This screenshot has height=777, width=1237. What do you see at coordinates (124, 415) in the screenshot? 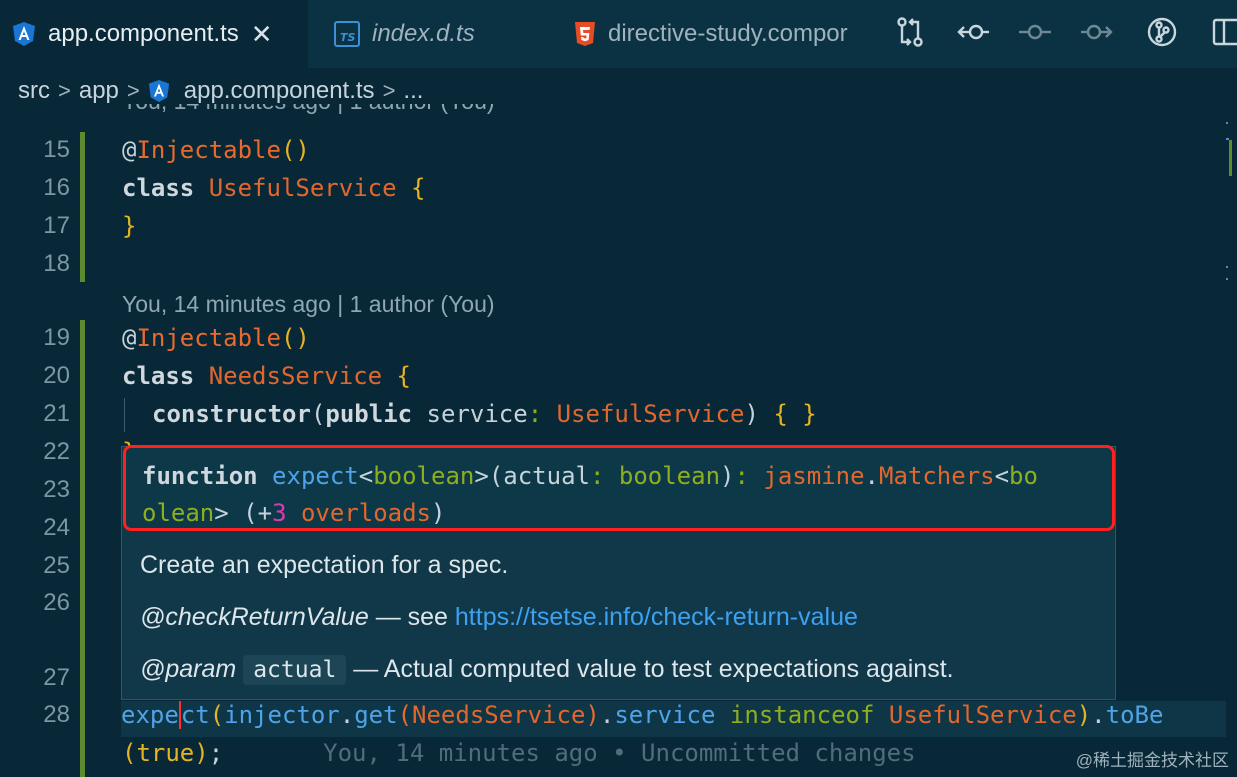
I see `indent-guide` at bounding box center [124, 415].